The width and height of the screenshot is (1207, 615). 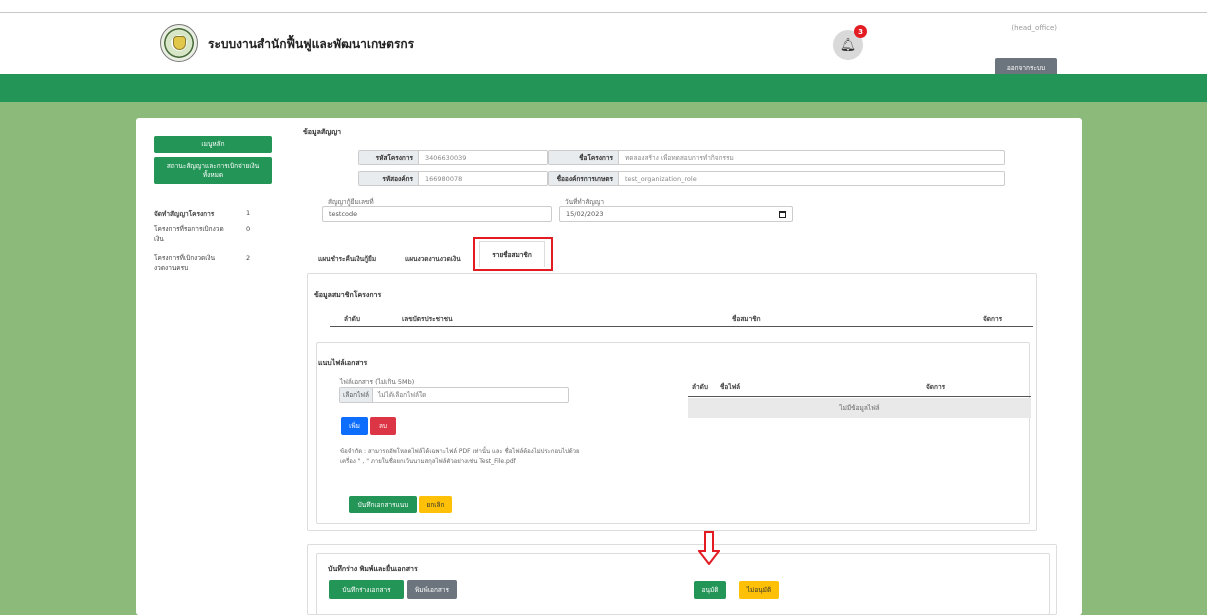 I want to click on sidebar-item-pending-disbursement: โครงการที่รอการเบิกงวดเงิน 0, so click(x=202, y=235).